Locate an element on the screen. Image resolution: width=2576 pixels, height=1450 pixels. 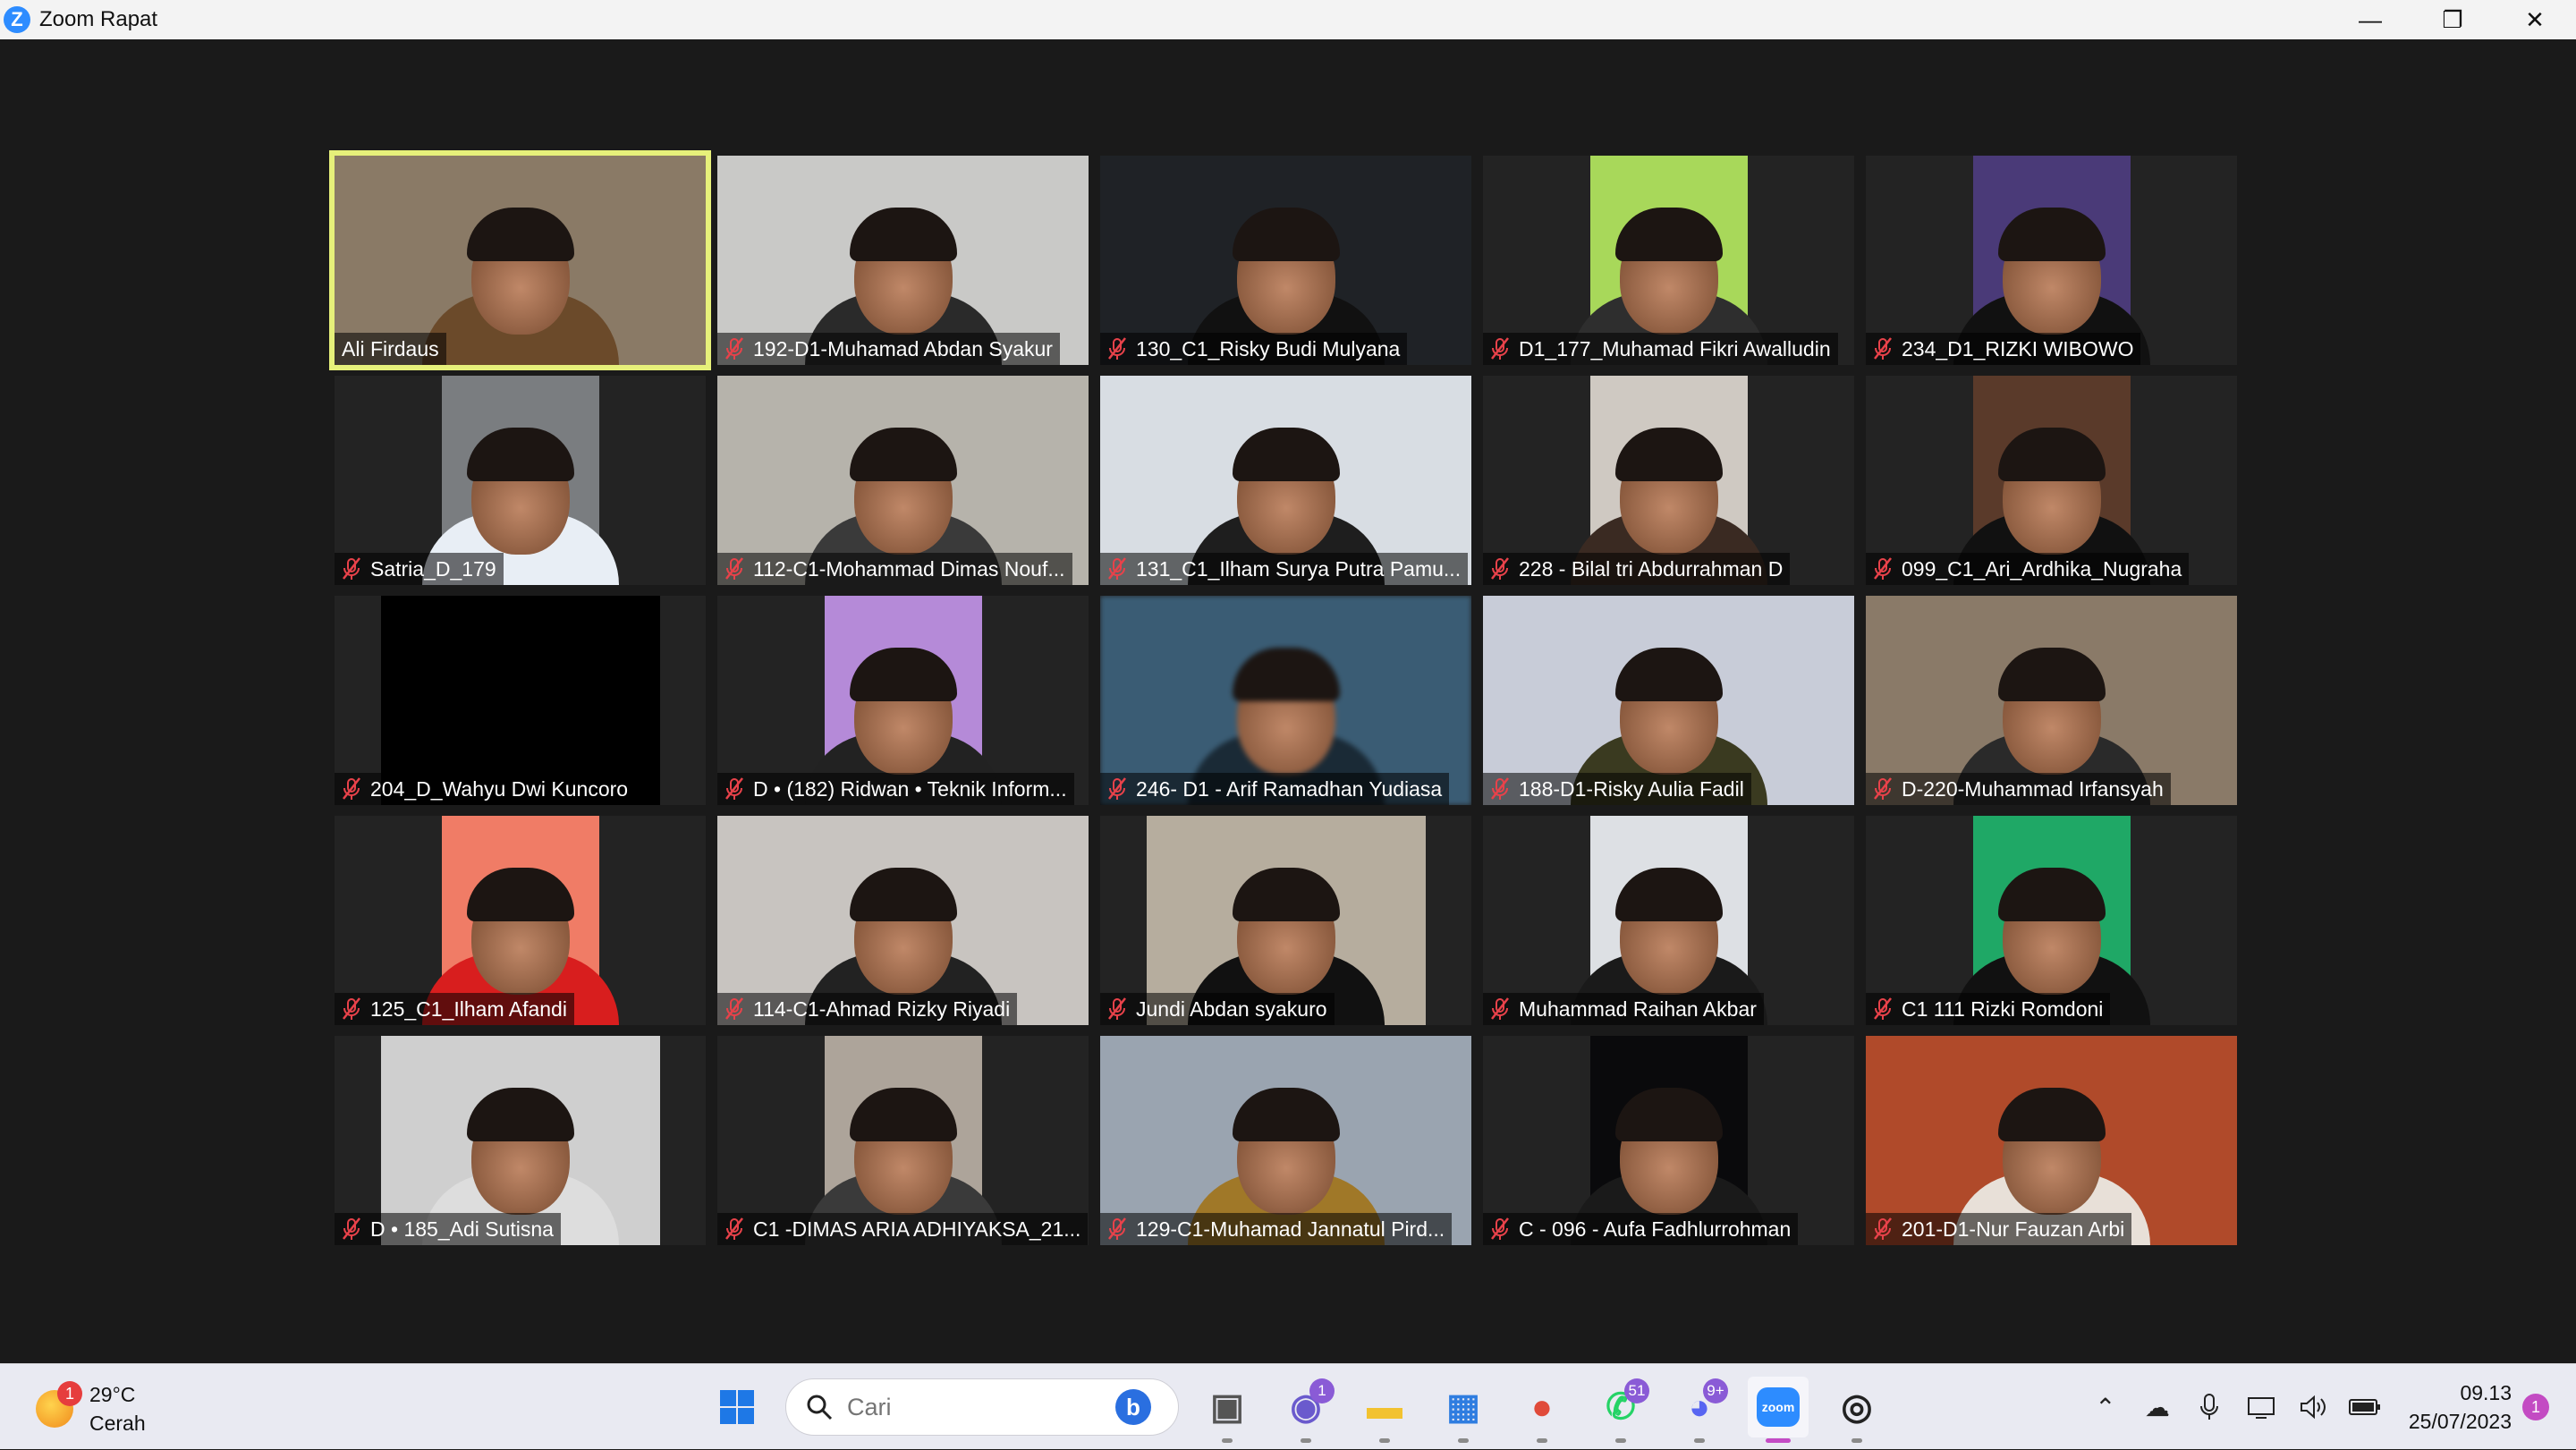
bing-icon: b is located at coordinates (1133, 1407).